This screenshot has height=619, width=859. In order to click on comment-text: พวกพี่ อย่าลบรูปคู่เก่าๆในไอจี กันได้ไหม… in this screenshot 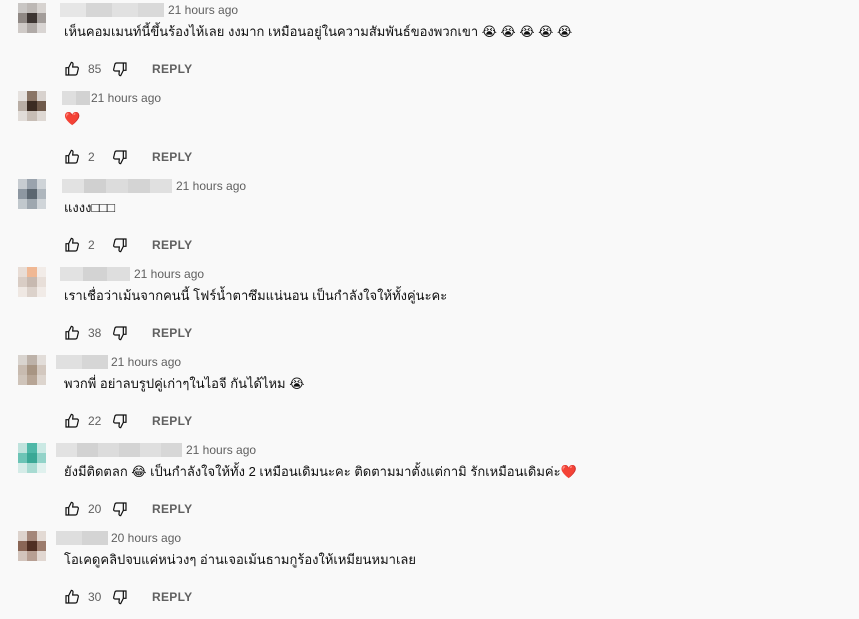, I will do `click(184, 383)`.